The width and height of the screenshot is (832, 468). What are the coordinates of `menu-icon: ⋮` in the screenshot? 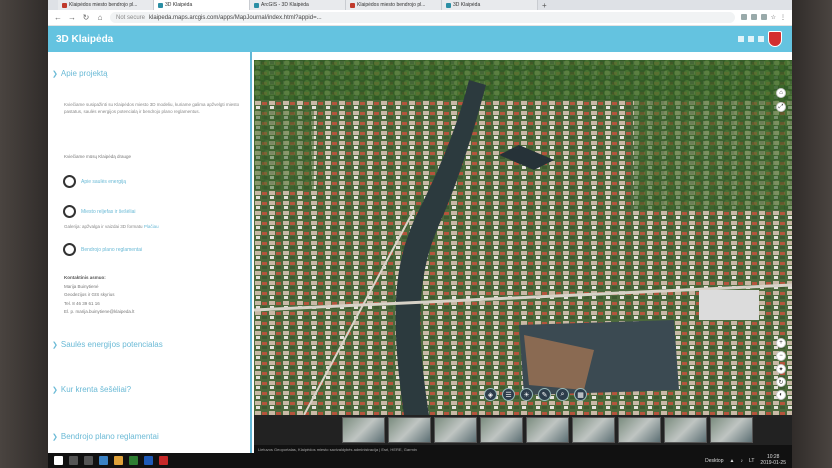 It's located at (783, 17).